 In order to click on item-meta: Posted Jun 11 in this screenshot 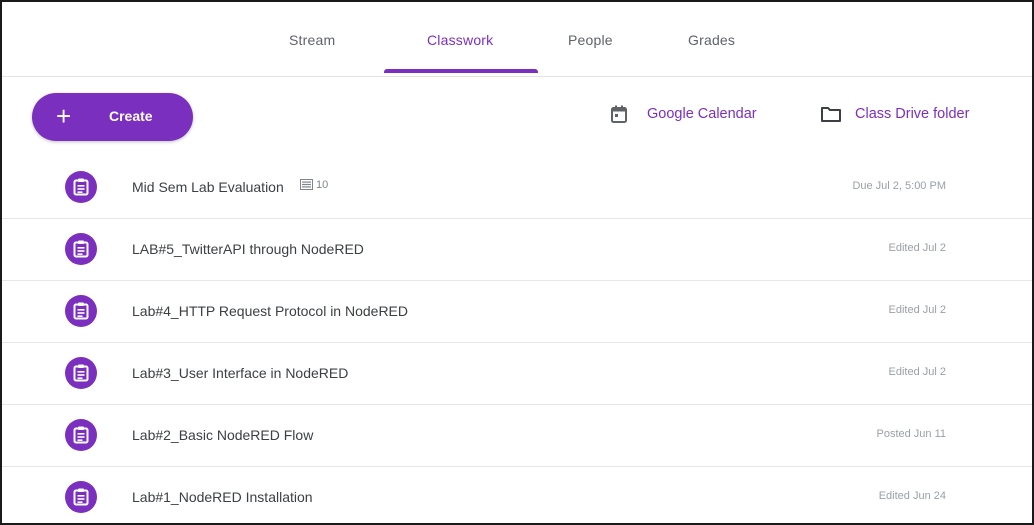, I will do `click(911, 434)`.